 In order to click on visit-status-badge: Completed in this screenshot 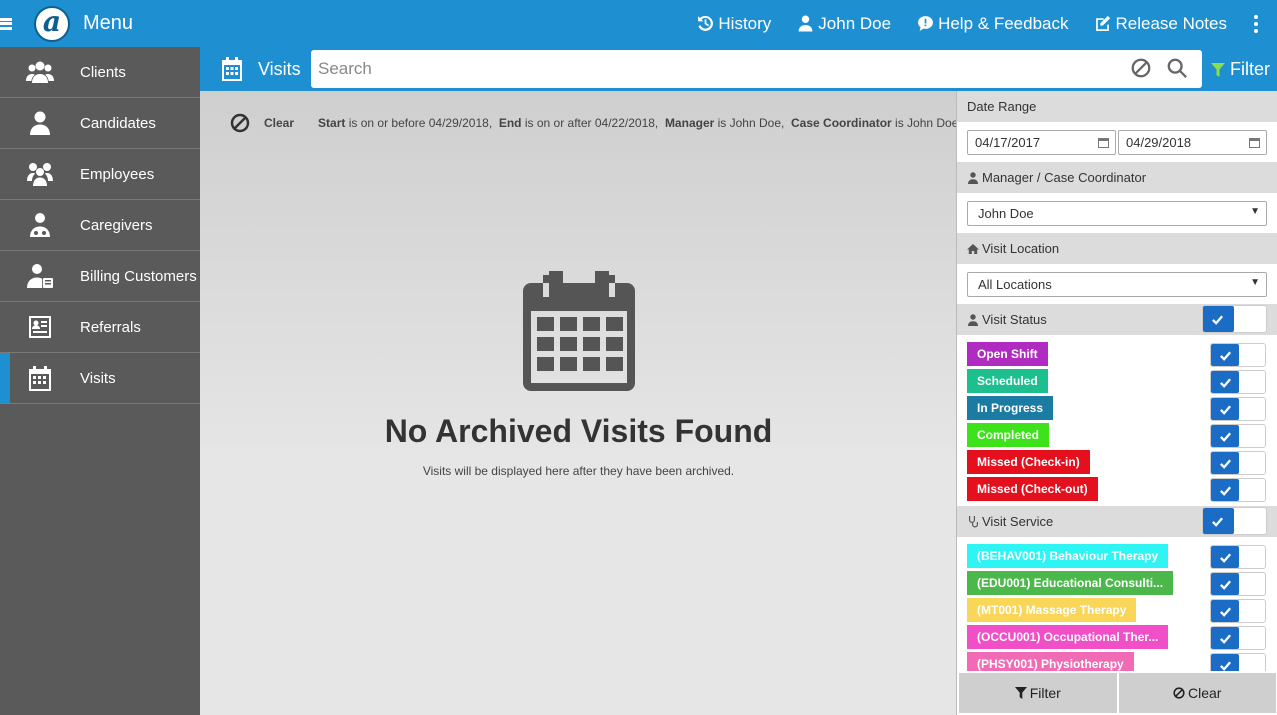, I will do `click(1008, 435)`.